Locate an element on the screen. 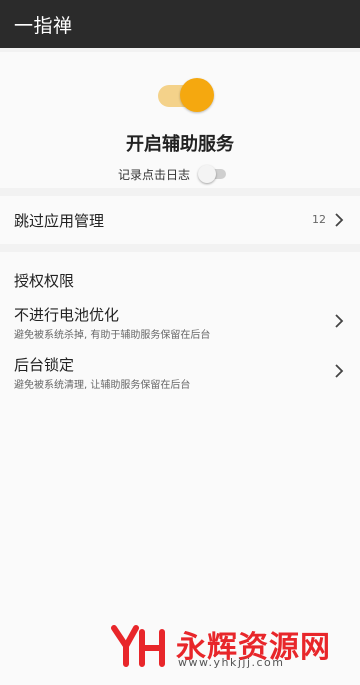 The height and width of the screenshot is (685, 360). app-title: 一指禅 is located at coordinates (43, 25).